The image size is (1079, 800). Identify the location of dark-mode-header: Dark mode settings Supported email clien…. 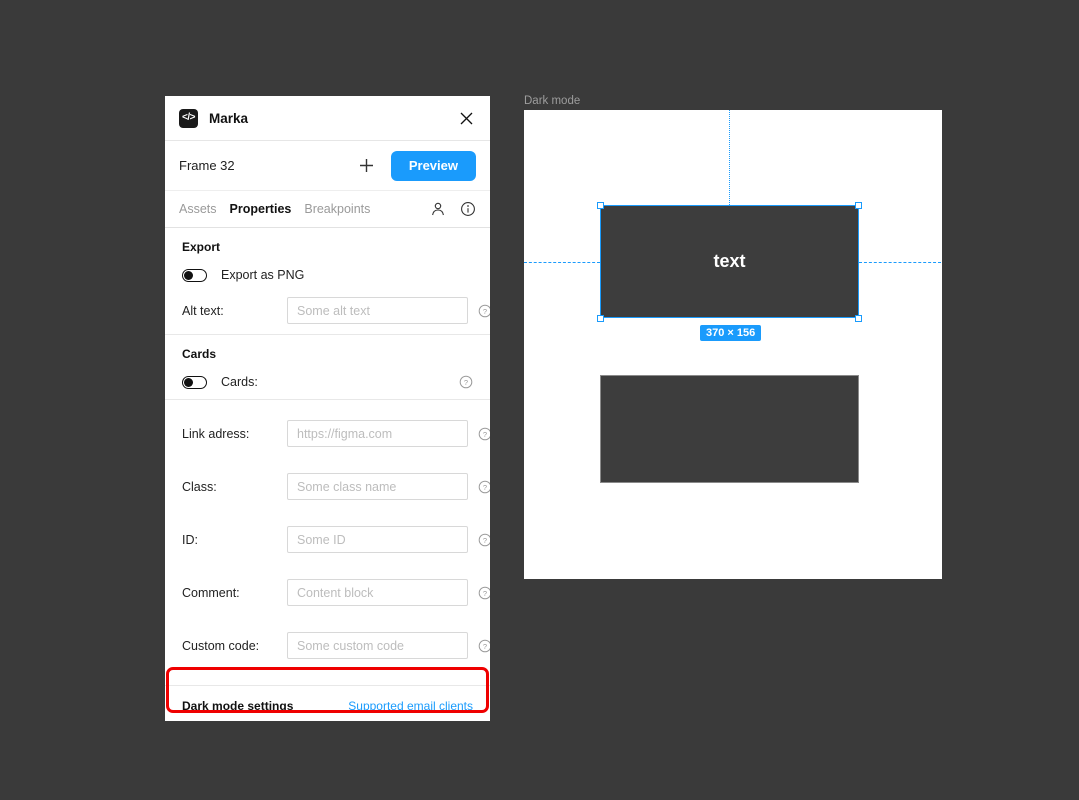
(327, 703).